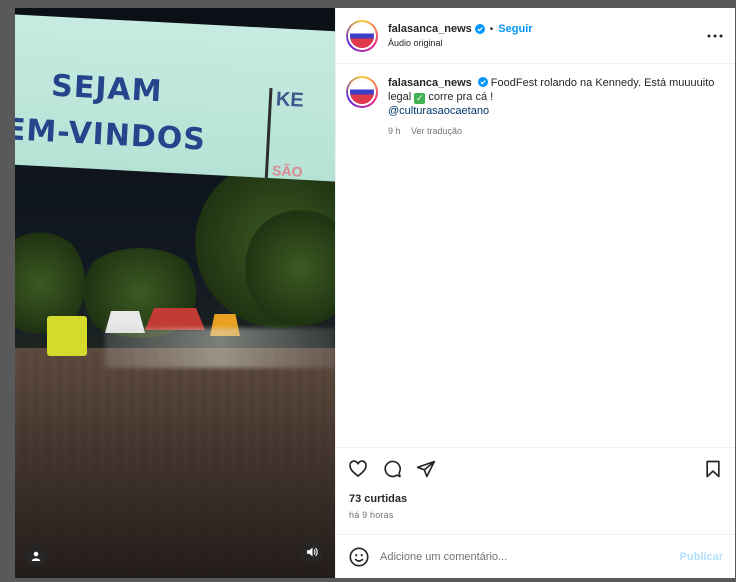 Image resolution: width=736 pixels, height=582 pixels. I want to click on user-tag-button, so click(36, 556).